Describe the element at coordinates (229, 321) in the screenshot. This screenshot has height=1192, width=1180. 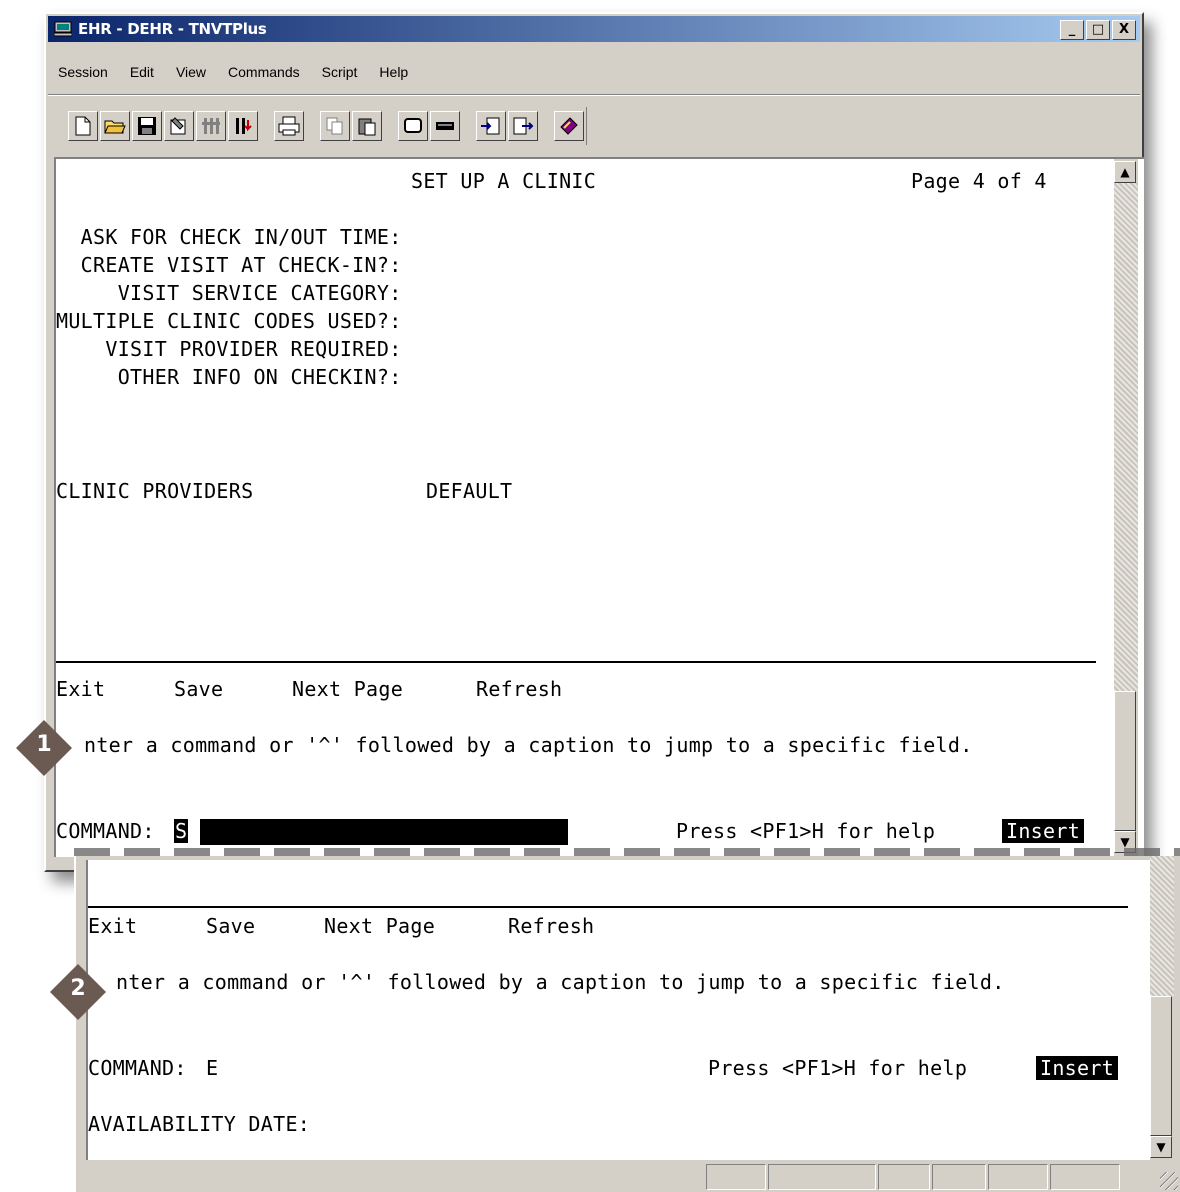
I see `field-label: MULTIPLE CLINIC CODES USED?:` at that location.